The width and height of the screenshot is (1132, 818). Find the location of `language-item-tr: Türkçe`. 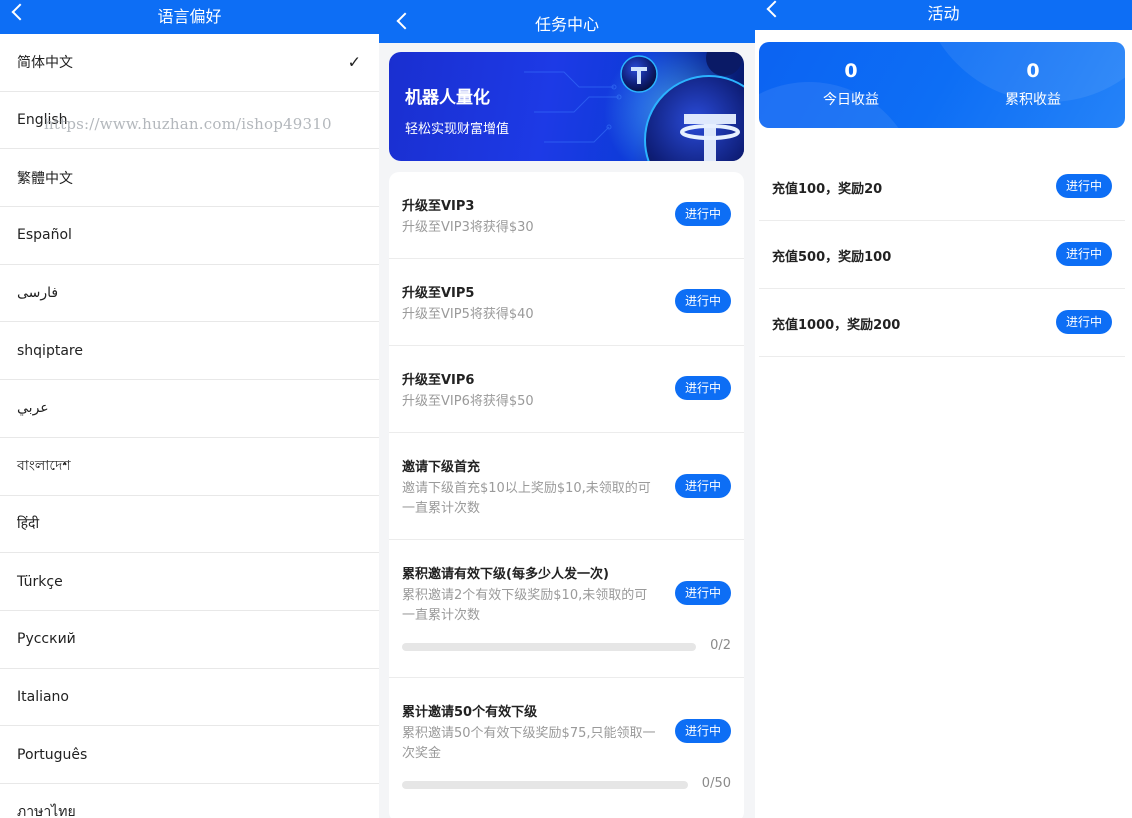

language-item-tr: Türkçe is located at coordinates (189, 582).